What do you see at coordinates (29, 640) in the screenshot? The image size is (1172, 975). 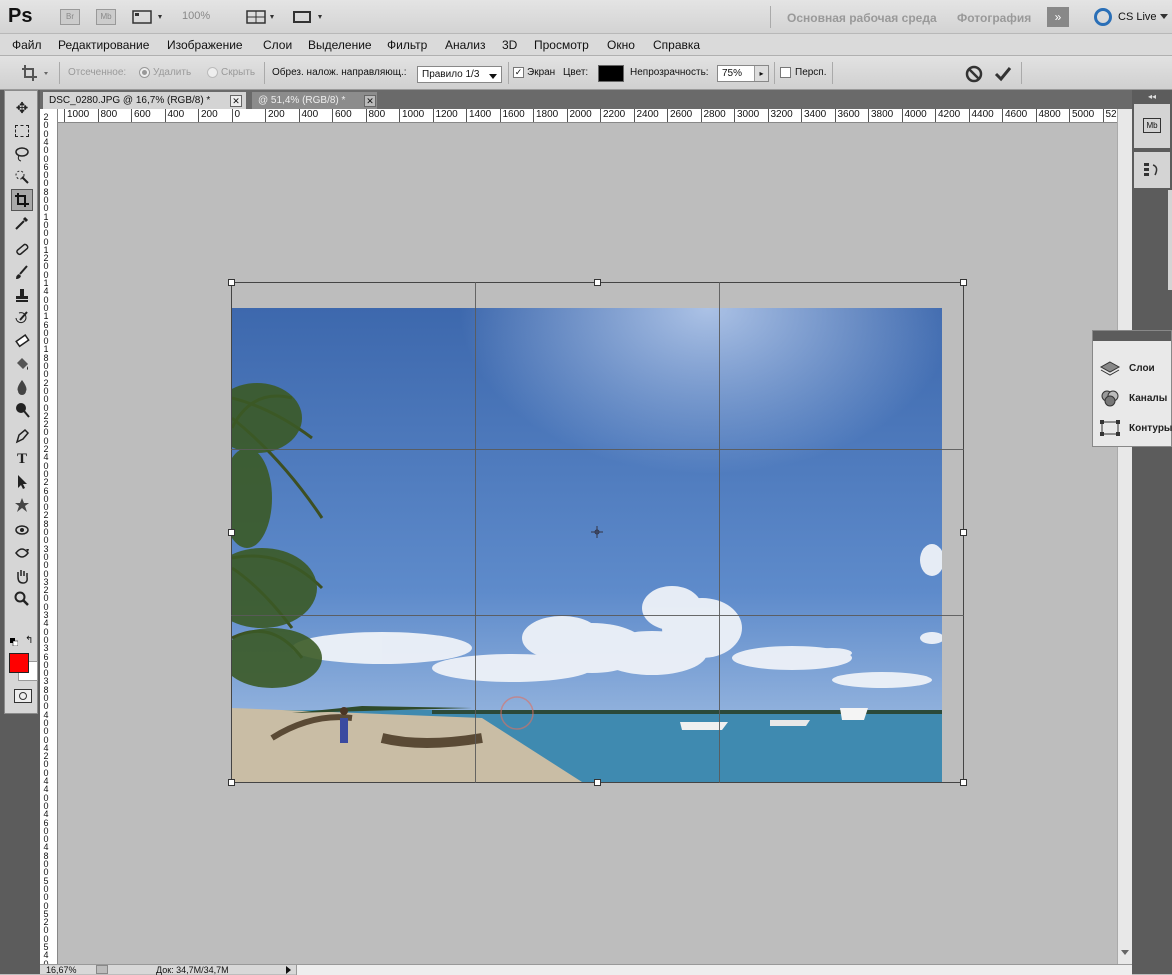 I see `swap-colors-icon: ↰` at bounding box center [29, 640].